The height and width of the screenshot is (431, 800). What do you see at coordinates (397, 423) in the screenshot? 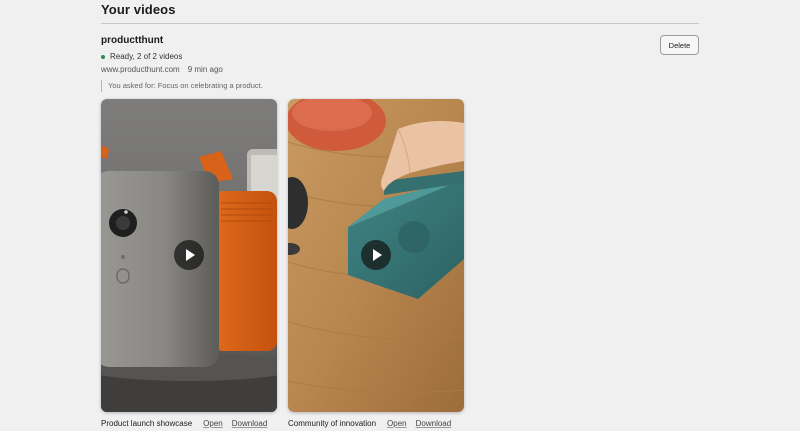
I see `open-link-2: Open` at bounding box center [397, 423].